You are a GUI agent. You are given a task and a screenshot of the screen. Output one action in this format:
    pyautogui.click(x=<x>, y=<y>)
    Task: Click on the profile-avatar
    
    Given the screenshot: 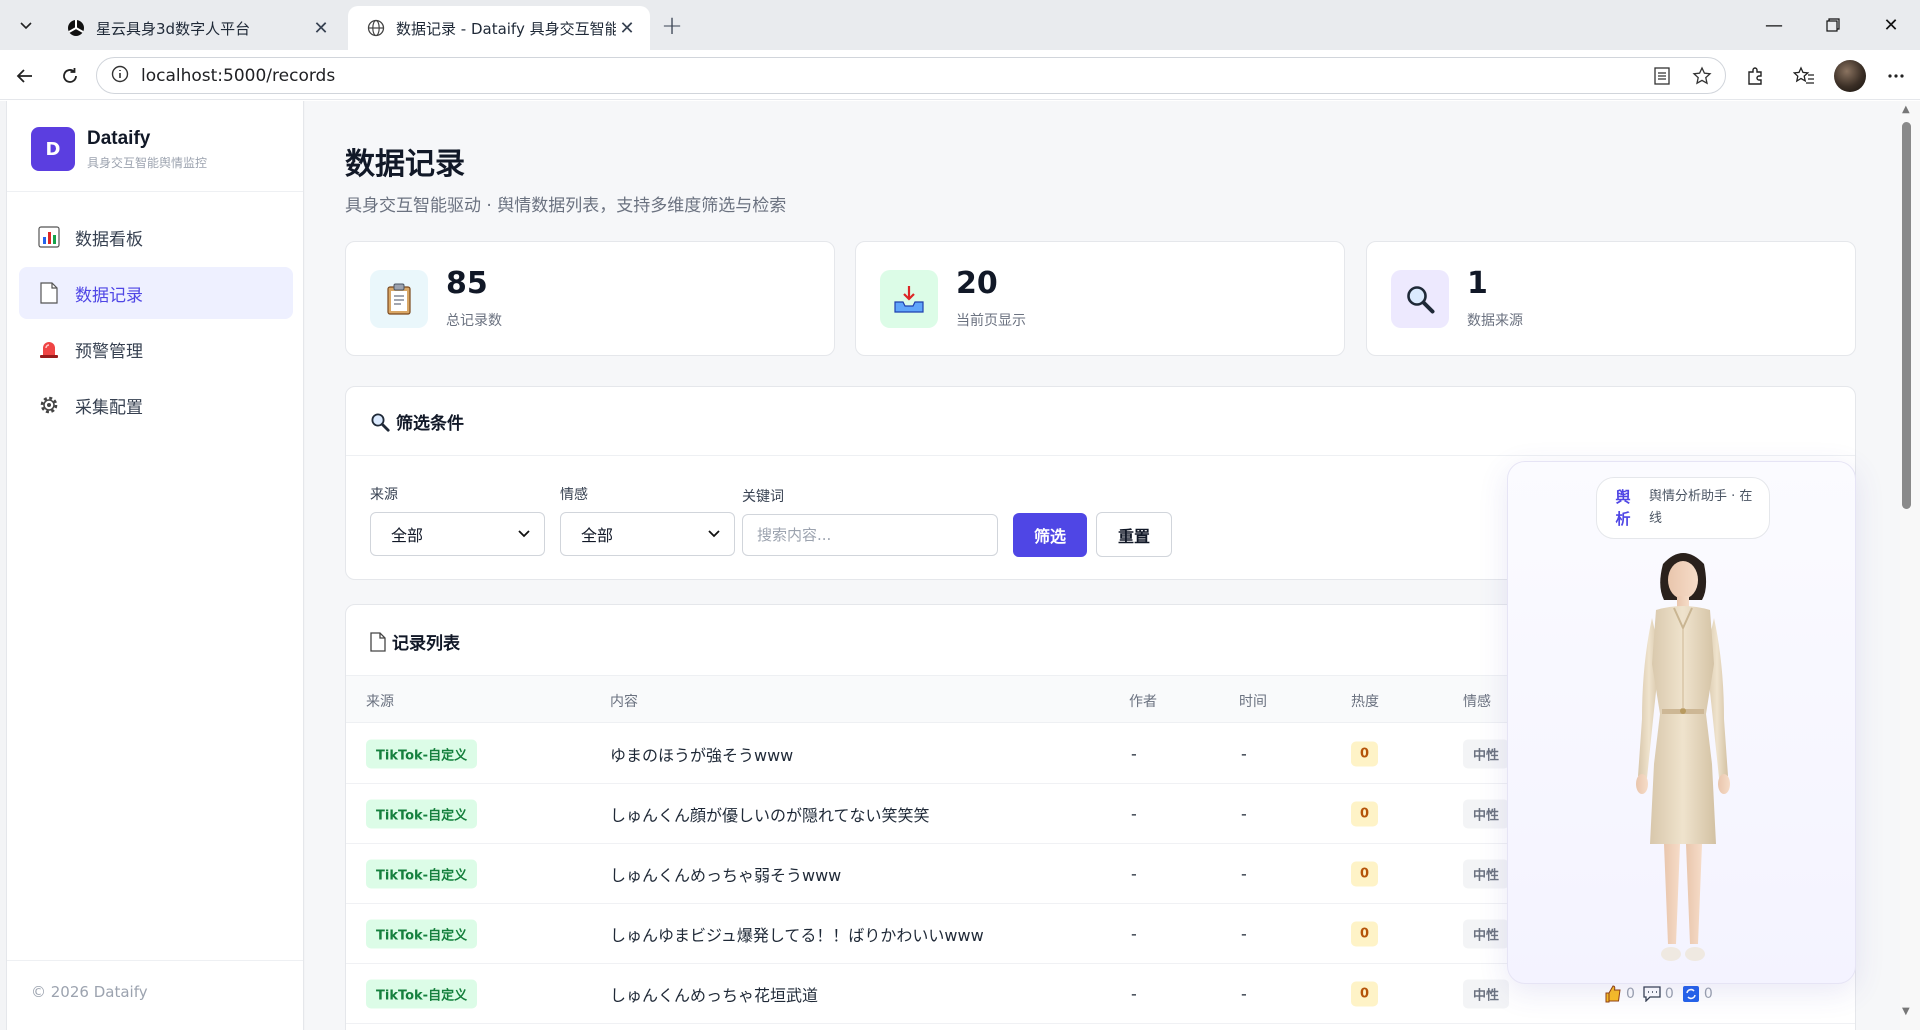 What is the action you would take?
    pyautogui.click(x=1850, y=76)
    